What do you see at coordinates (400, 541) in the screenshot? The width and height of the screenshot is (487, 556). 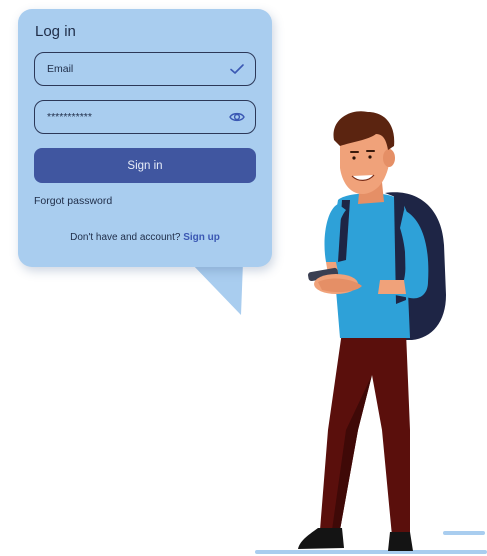 I see `right-shoe` at bounding box center [400, 541].